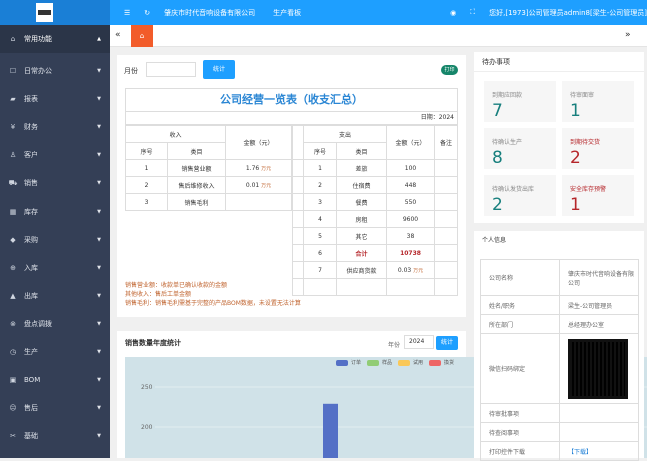  What do you see at coordinates (361, 236) in the screenshot?
I see `category: 其它` at bounding box center [361, 236].